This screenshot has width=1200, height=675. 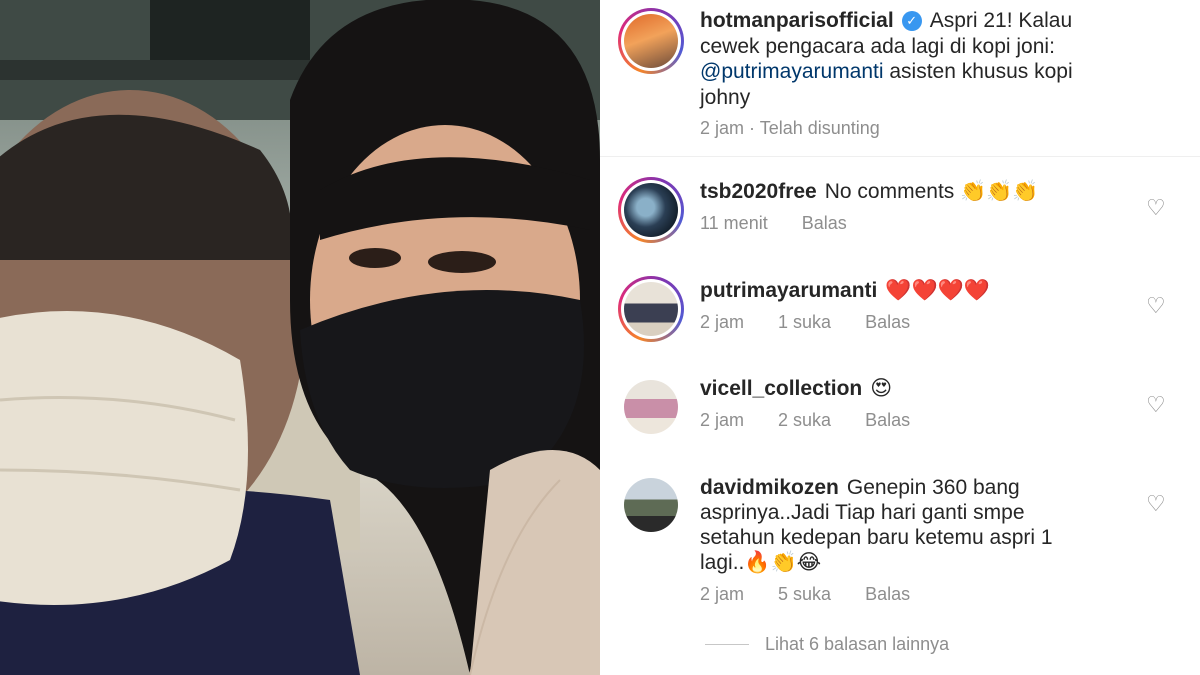 I want to click on comment-username: vicell_collection, so click(x=781, y=388).